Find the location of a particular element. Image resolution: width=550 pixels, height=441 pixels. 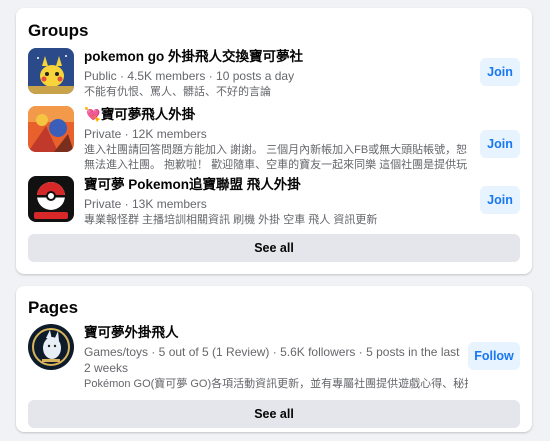

group-1-thumbnail is located at coordinates (51, 71).